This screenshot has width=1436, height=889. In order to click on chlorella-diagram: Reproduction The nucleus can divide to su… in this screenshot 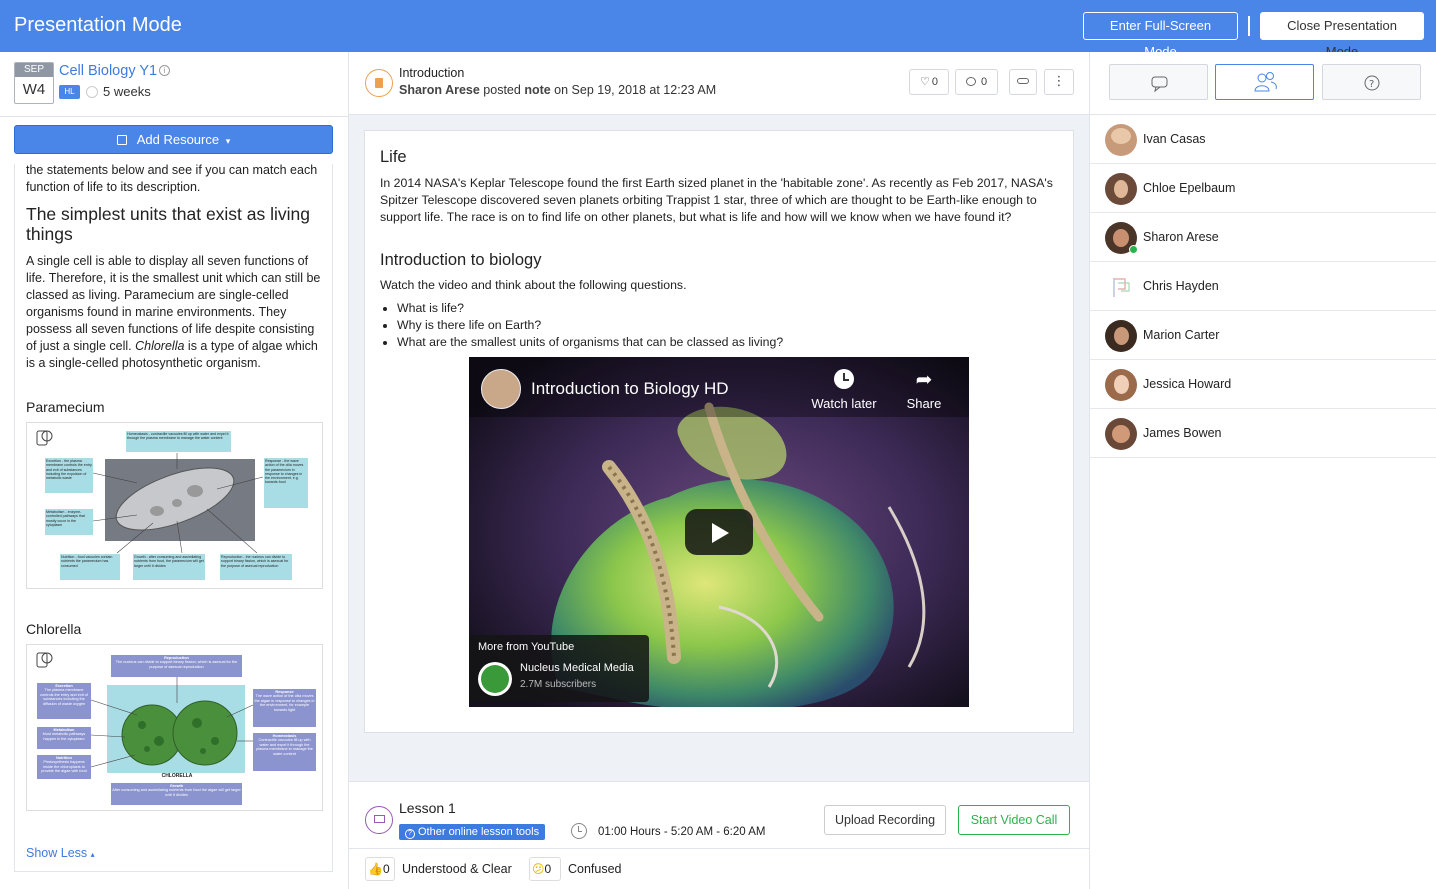, I will do `click(174, 727)`.